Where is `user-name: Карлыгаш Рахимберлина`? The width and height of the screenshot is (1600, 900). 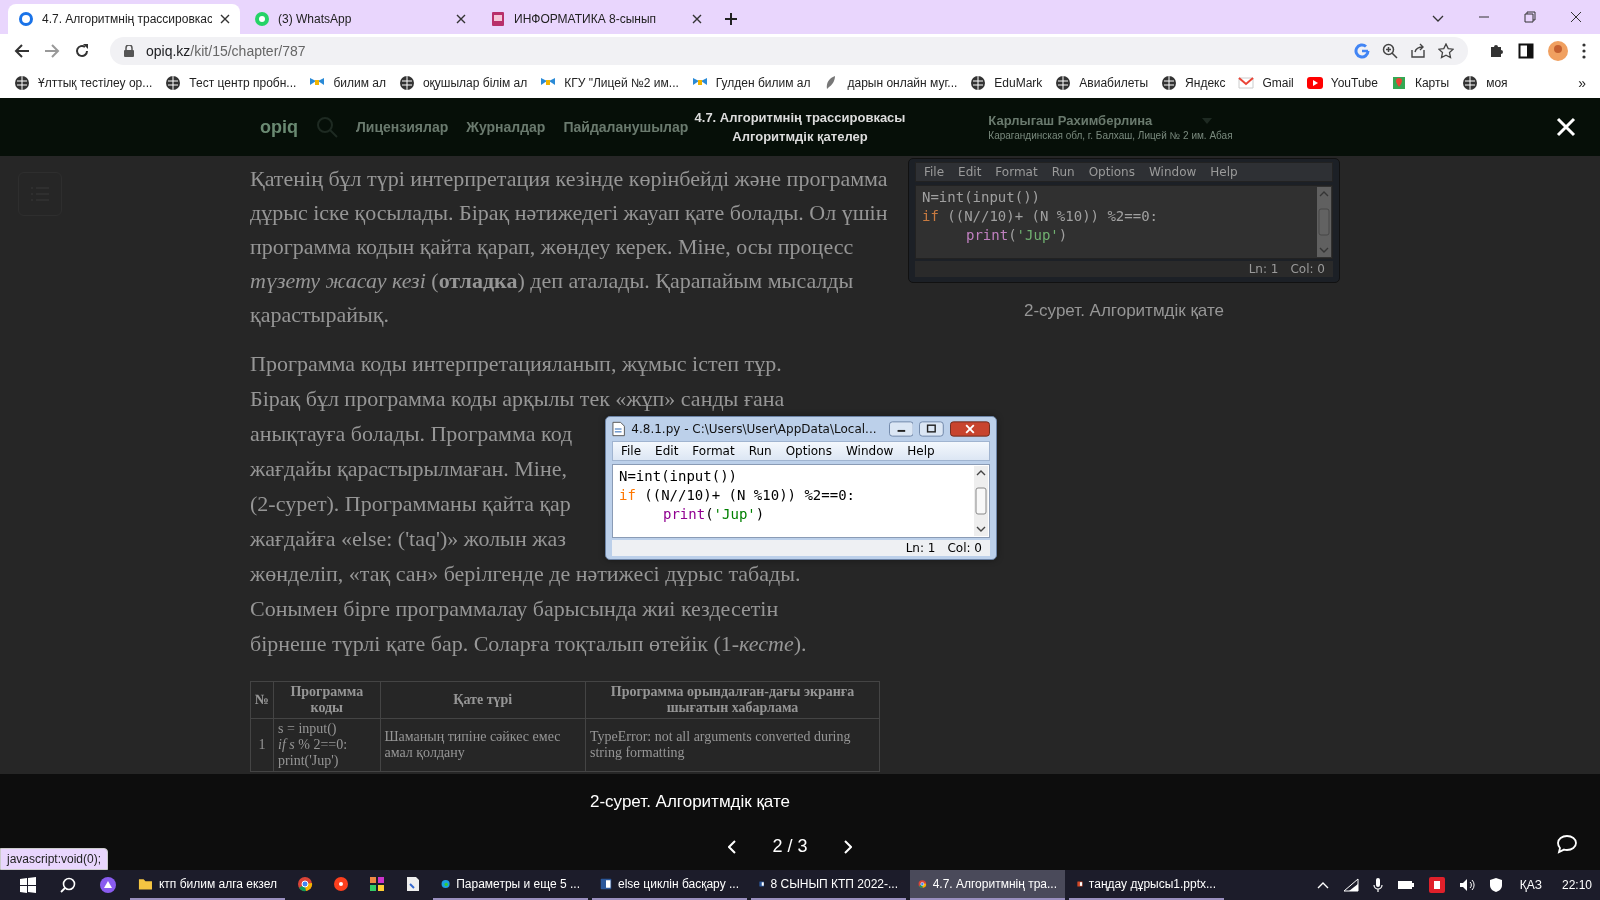 user-name: Карлыгаш Рахимберлина is located at coordinates (1070, 120).